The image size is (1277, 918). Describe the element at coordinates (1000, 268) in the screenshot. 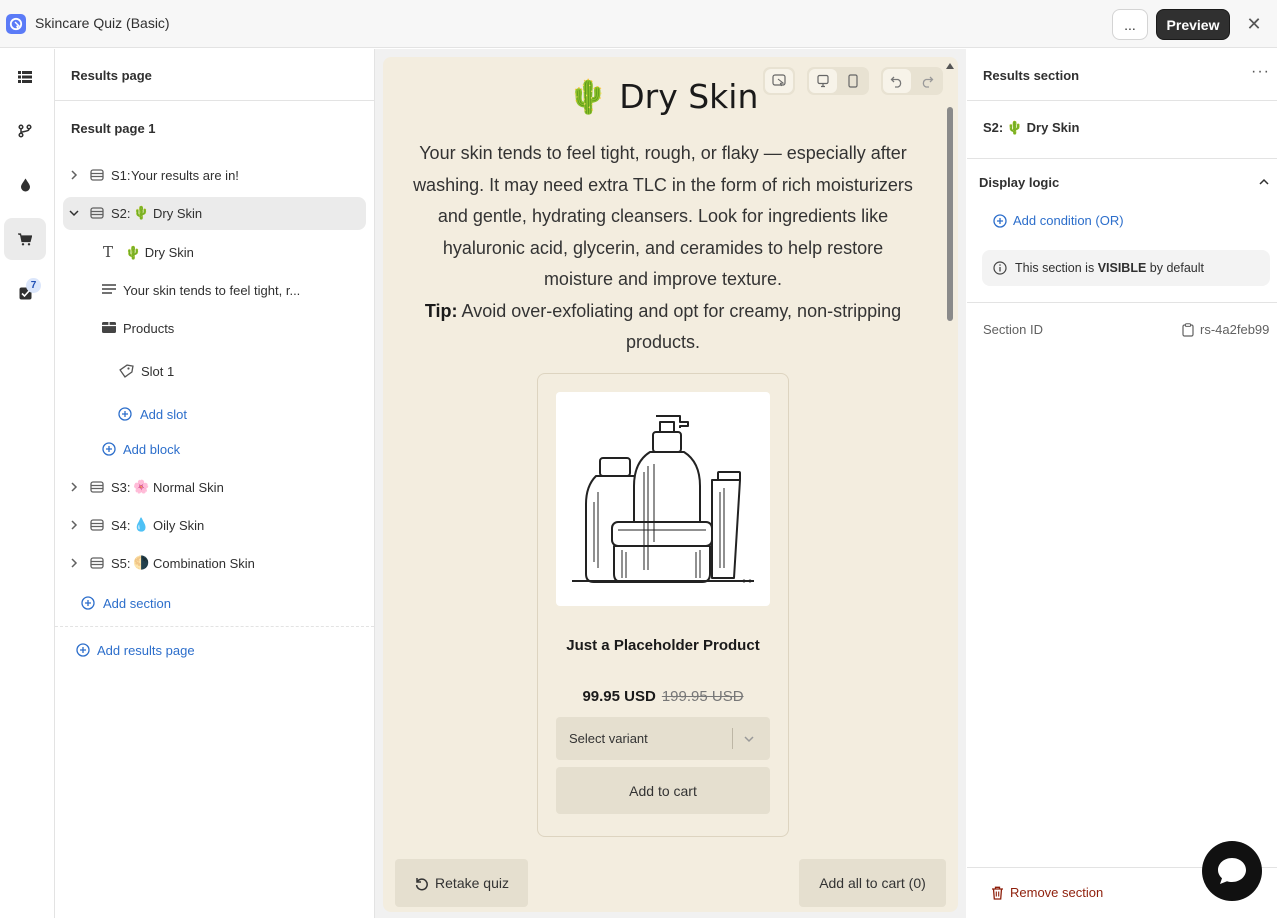

I see `info-icon` at that location.